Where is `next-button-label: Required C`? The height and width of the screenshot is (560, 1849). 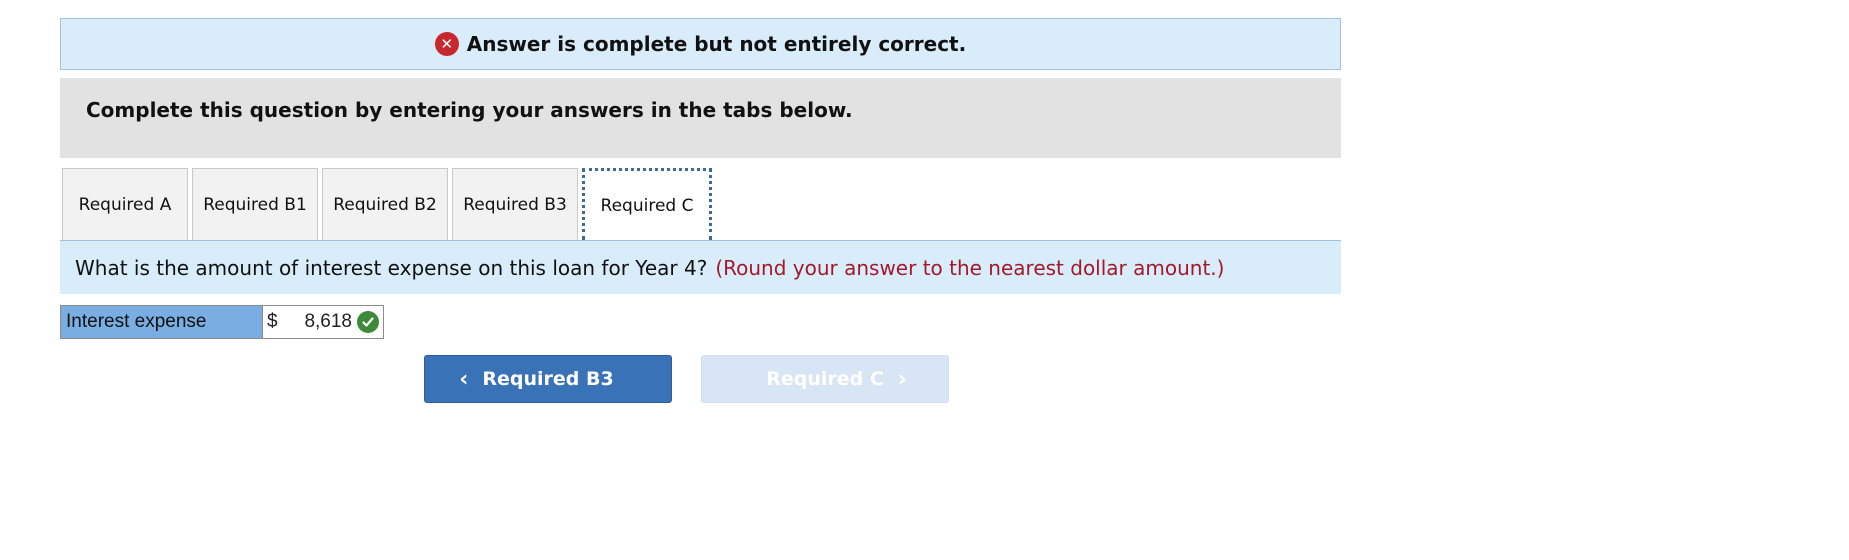
next-button-label: Required C is located at coordinates (825, 379).